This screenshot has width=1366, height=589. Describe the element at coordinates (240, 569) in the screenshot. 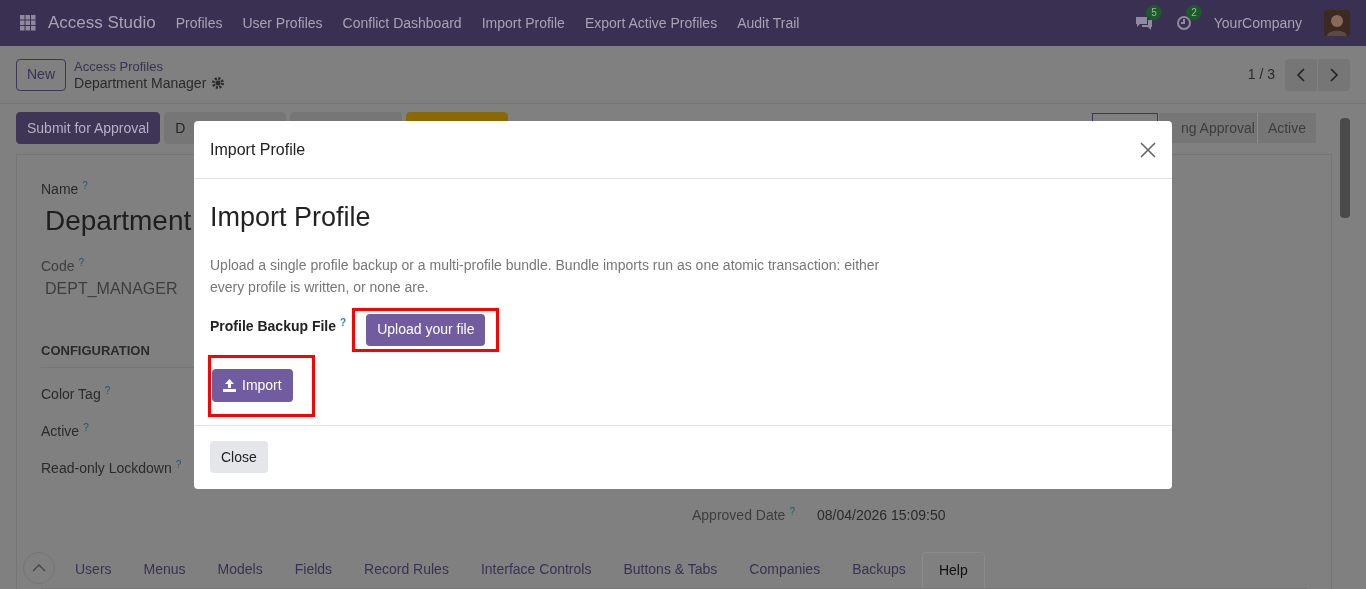

I see `form-tab: Models` at that location.